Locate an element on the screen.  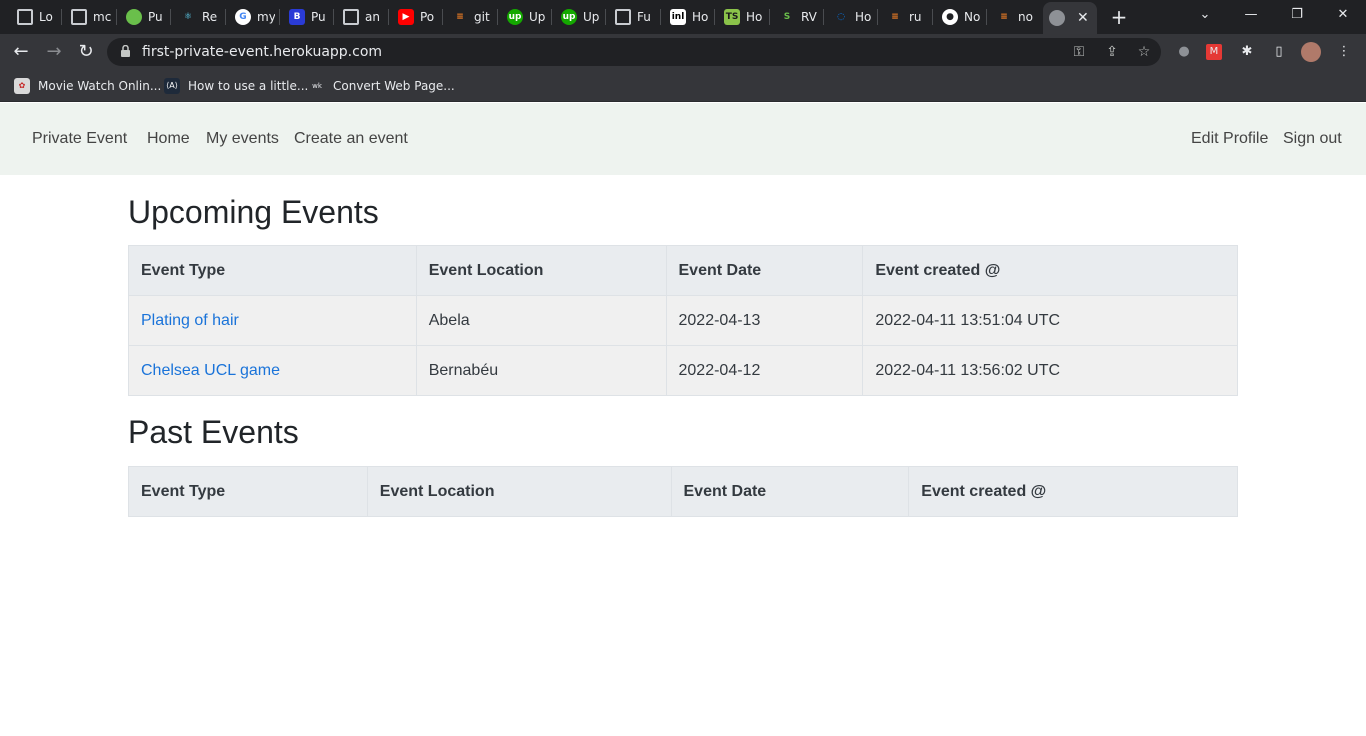
tab-title: RV is located at coordinates (809, 17).